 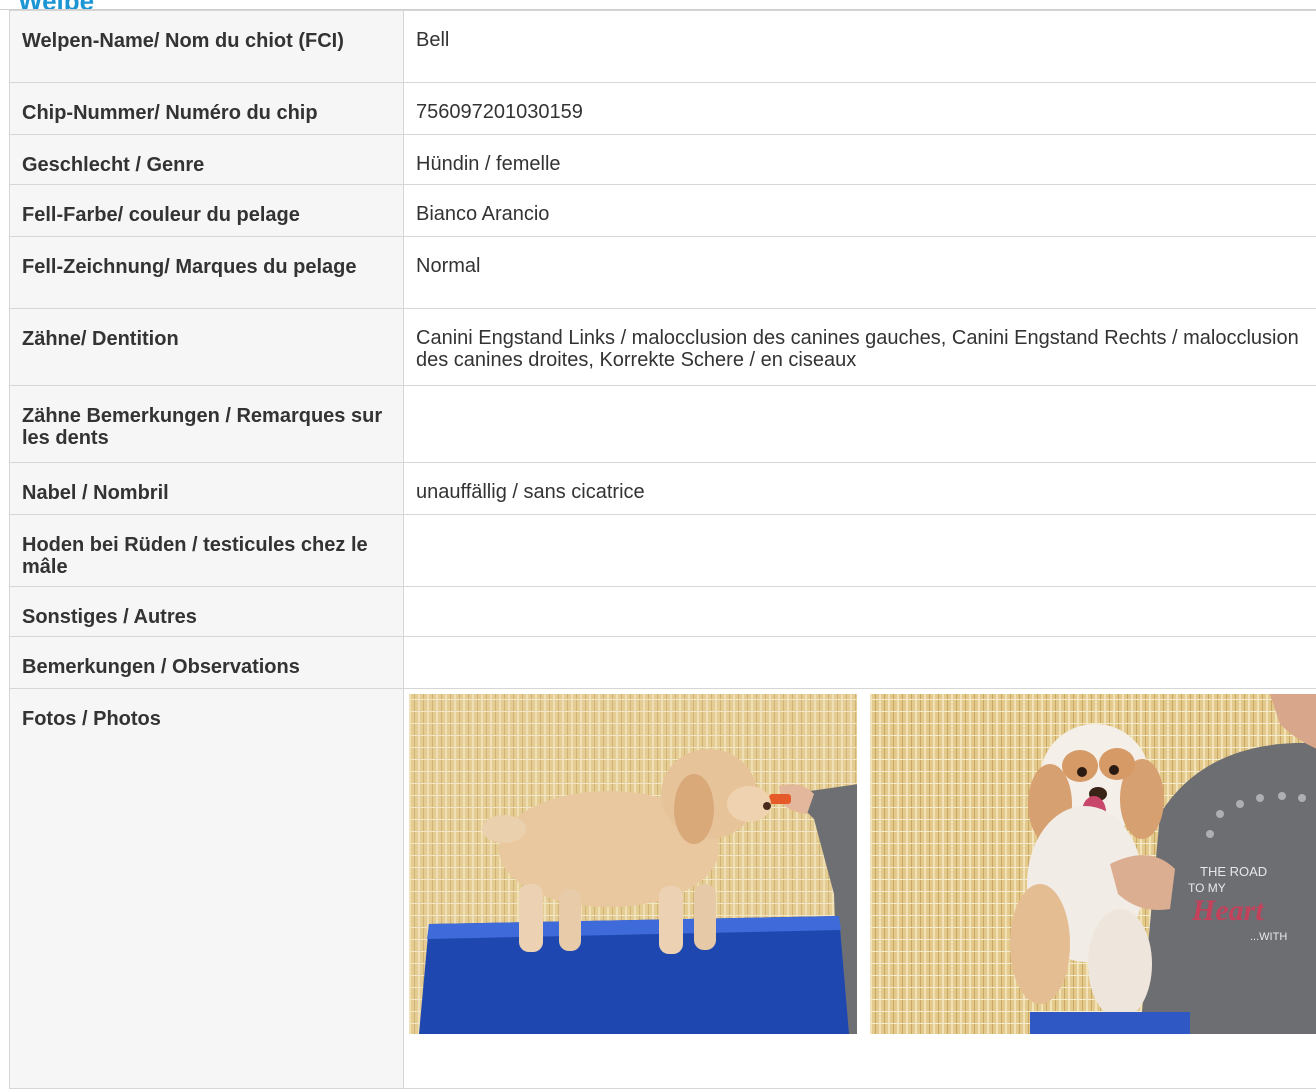 What do you see at coordinates (207, 273) in the screenshot?
I see `label-coat-markings: Fell-Zeichnung/ Marques du pelage` at bounding box center [207, 273].